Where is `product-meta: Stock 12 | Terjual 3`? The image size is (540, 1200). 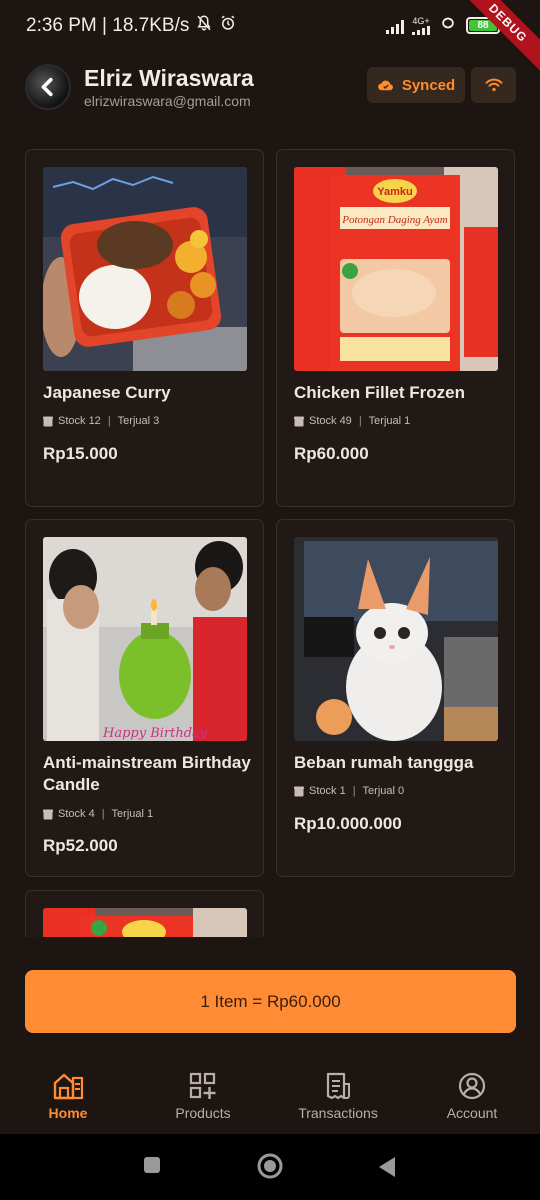 product-meta: Stock 12 | Terjual 3 is located at coordinates (101, 421).